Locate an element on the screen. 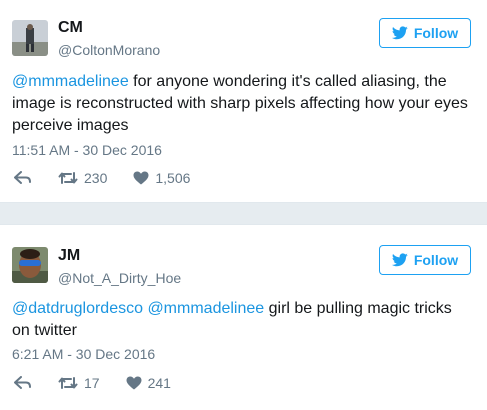  mention-link: @datdruglordesco is located at coordinates (77, 308).